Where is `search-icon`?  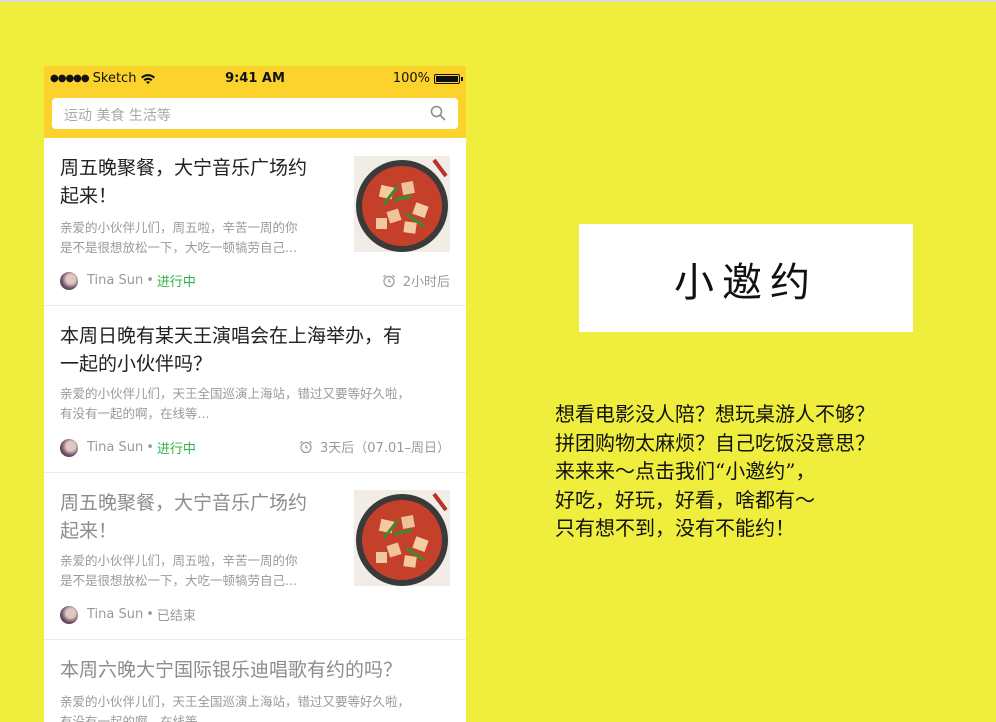 search-icon is located at coordinates (438, 113).